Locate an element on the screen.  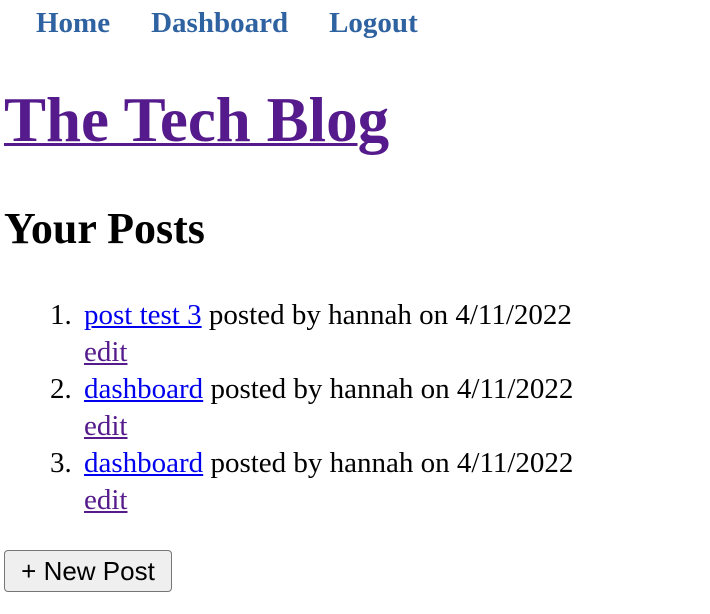
site-title-link: The Tech Blog is located at coordinates (196, 120).